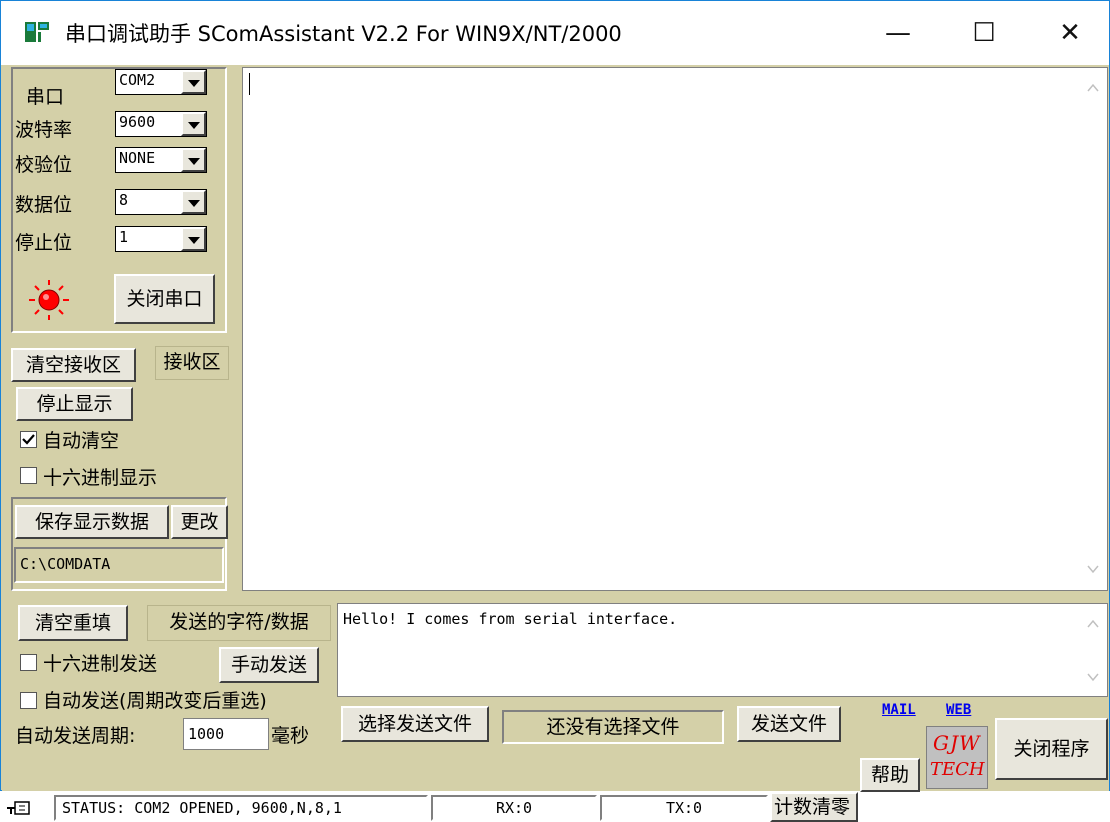  Describe the element at coordinates (137, 122) in the screenshot. I see `baud-select-value: 9600` at that location.